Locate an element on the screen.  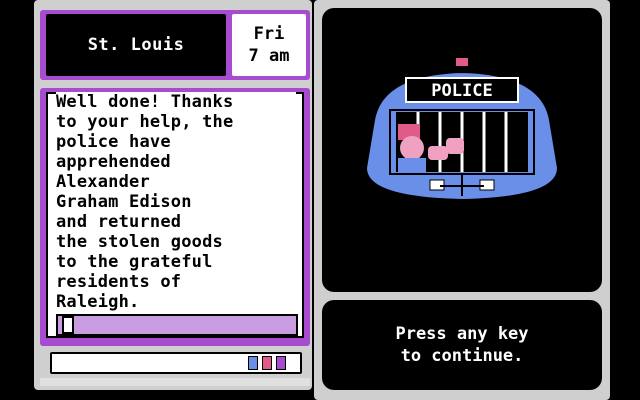
blue-indicator-icon is located at coordinates (253, 363).